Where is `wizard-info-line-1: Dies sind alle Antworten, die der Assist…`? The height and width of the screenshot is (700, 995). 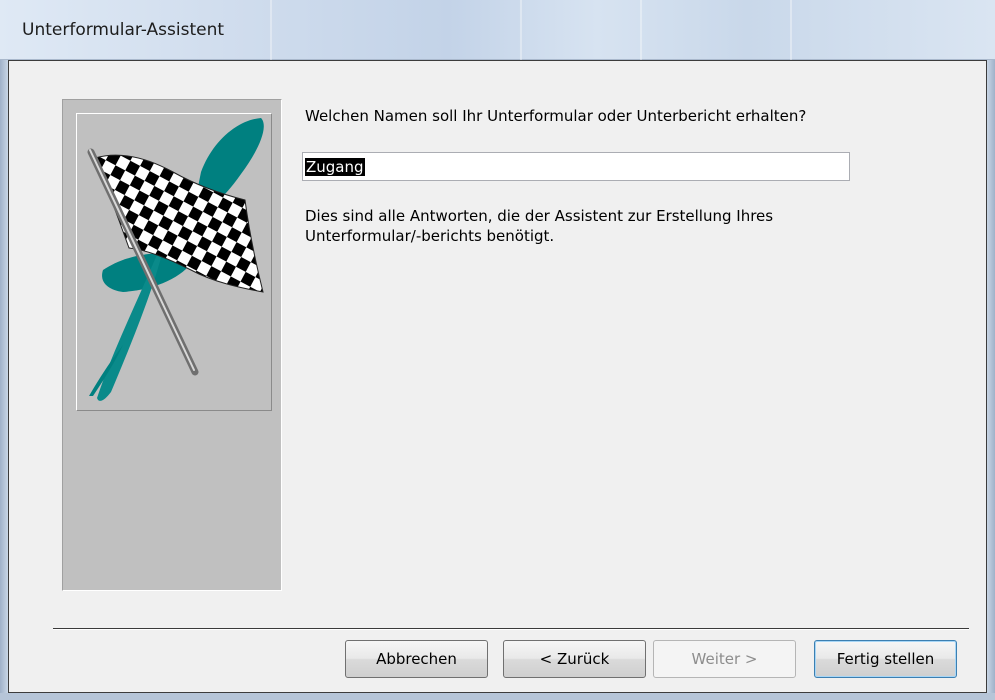
wizard-info-line-1: Dies sind alle Antworten, die der Assist… is located at coordinates (539, 216).